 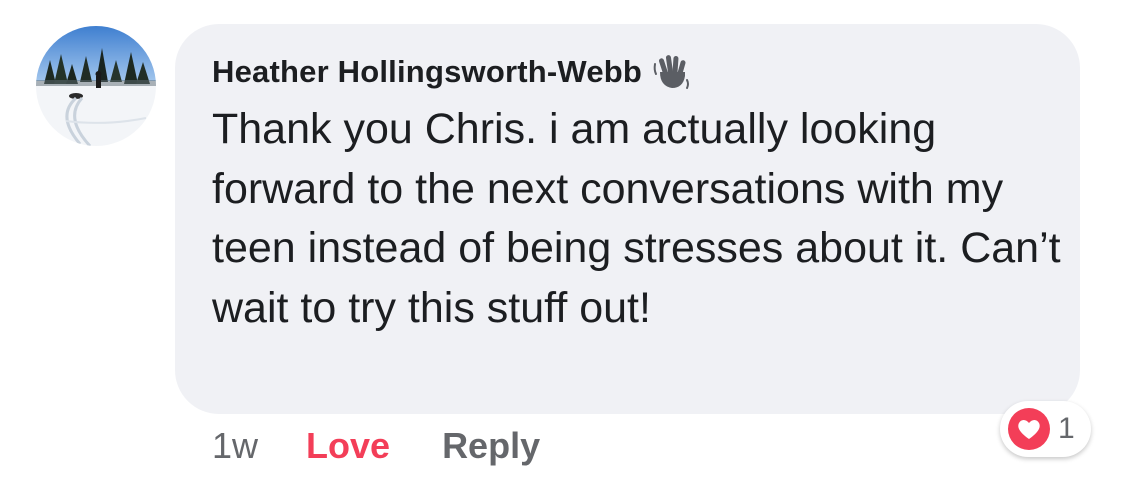 I want to click on comment-actions: 1w Love Reply, so click(x=376, y=446).